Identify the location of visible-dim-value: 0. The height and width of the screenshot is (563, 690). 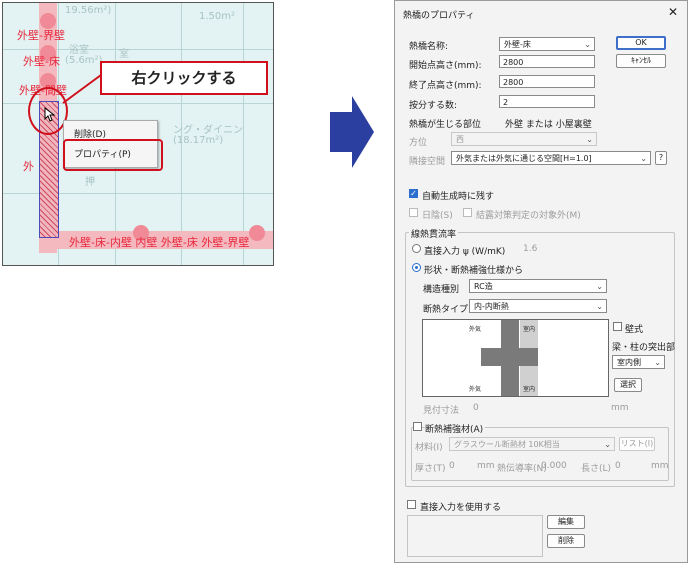
(476, 408).